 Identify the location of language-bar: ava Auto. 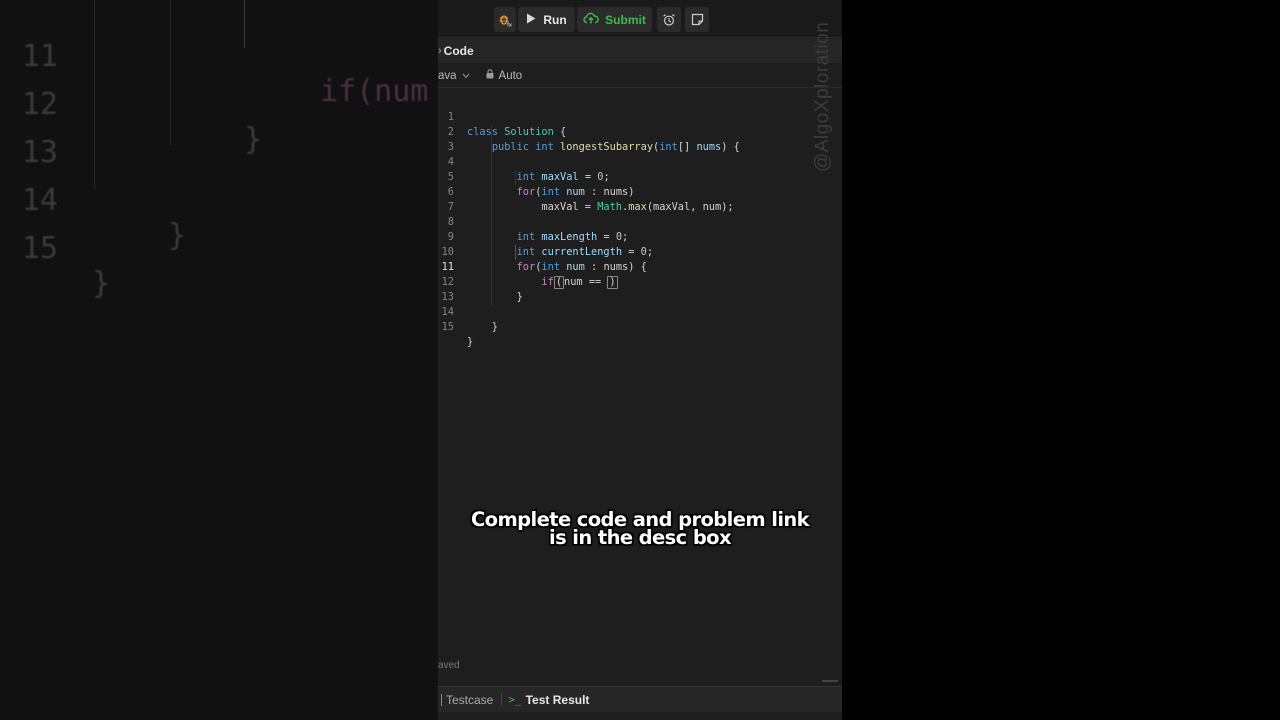
(640, 76).